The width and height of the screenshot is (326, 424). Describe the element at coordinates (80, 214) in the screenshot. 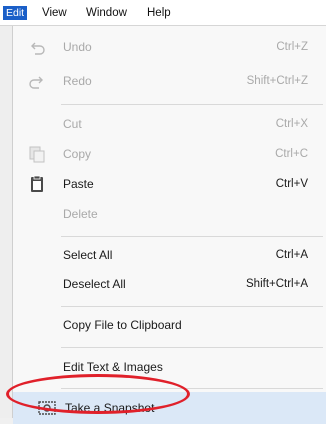

I see `delete-label: Delete` at that location.